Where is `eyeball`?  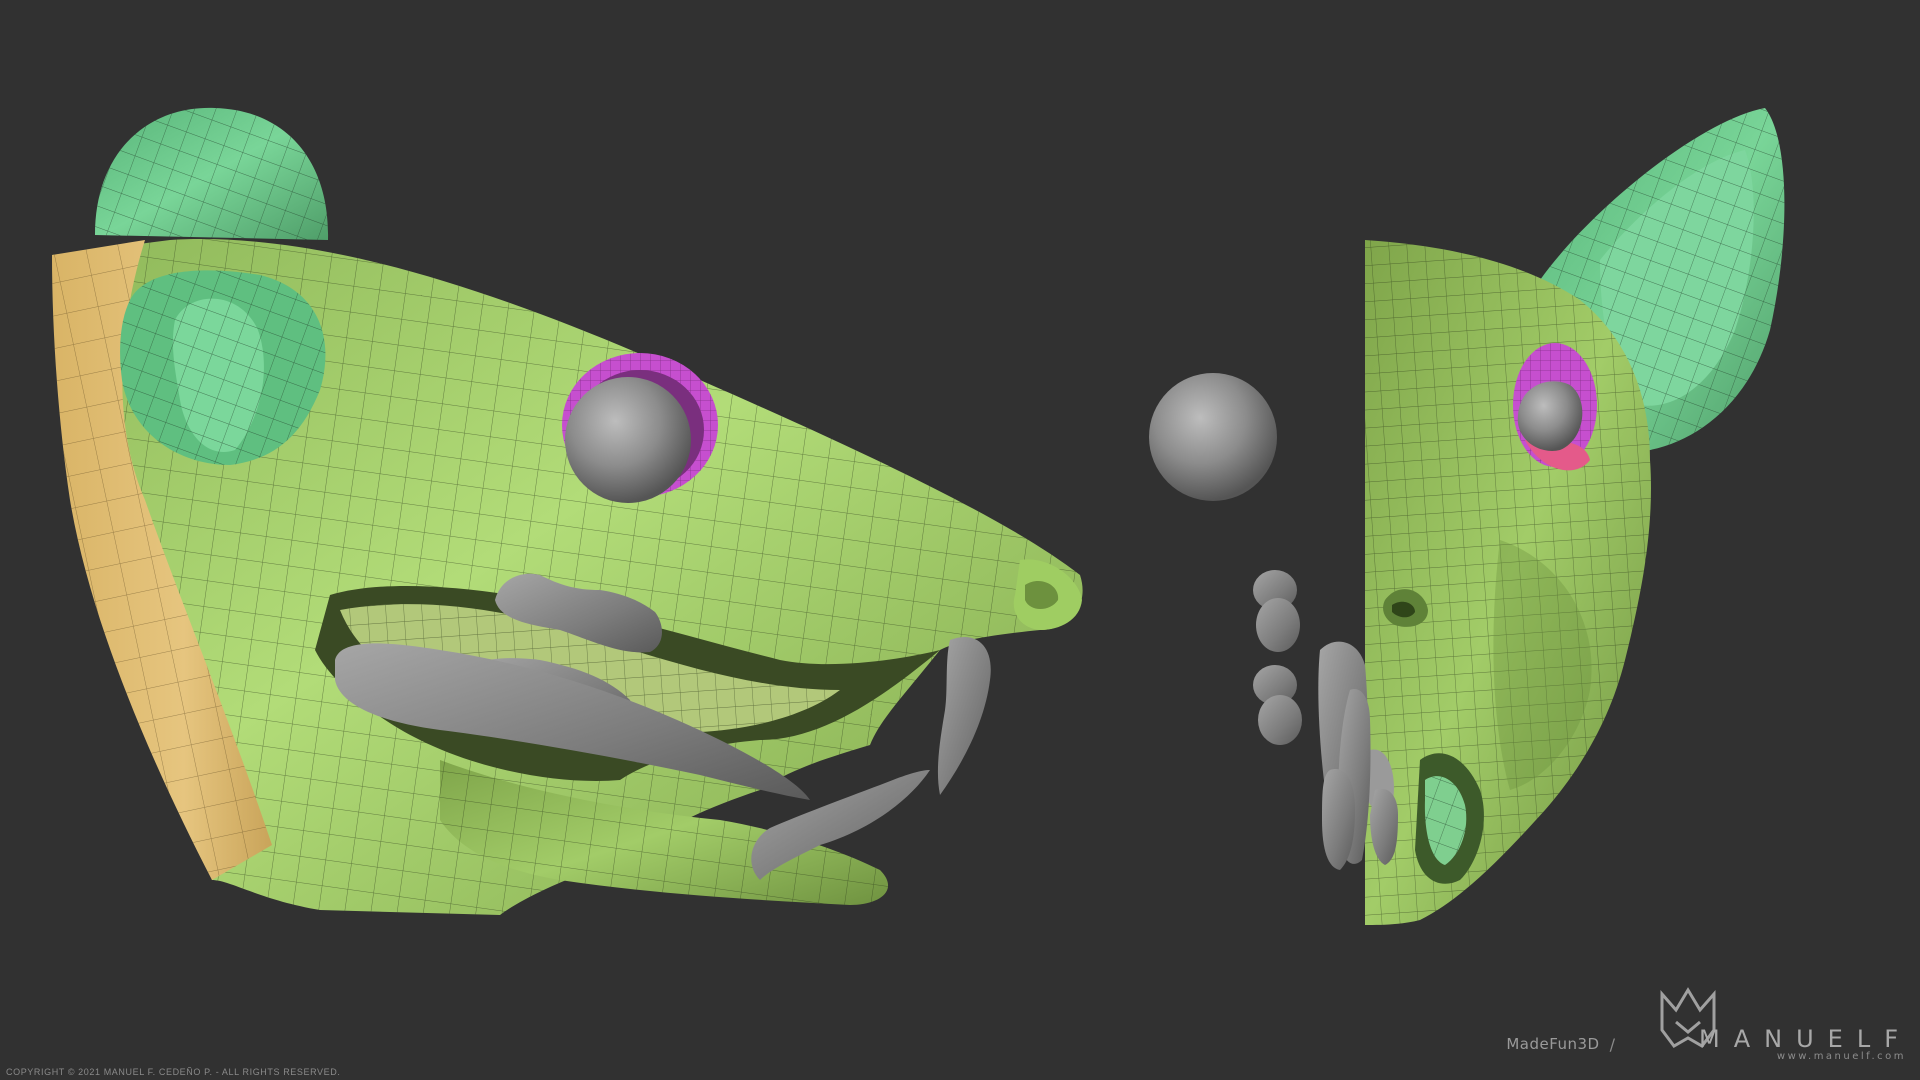
eyeball is located at coordinates (628, 440).